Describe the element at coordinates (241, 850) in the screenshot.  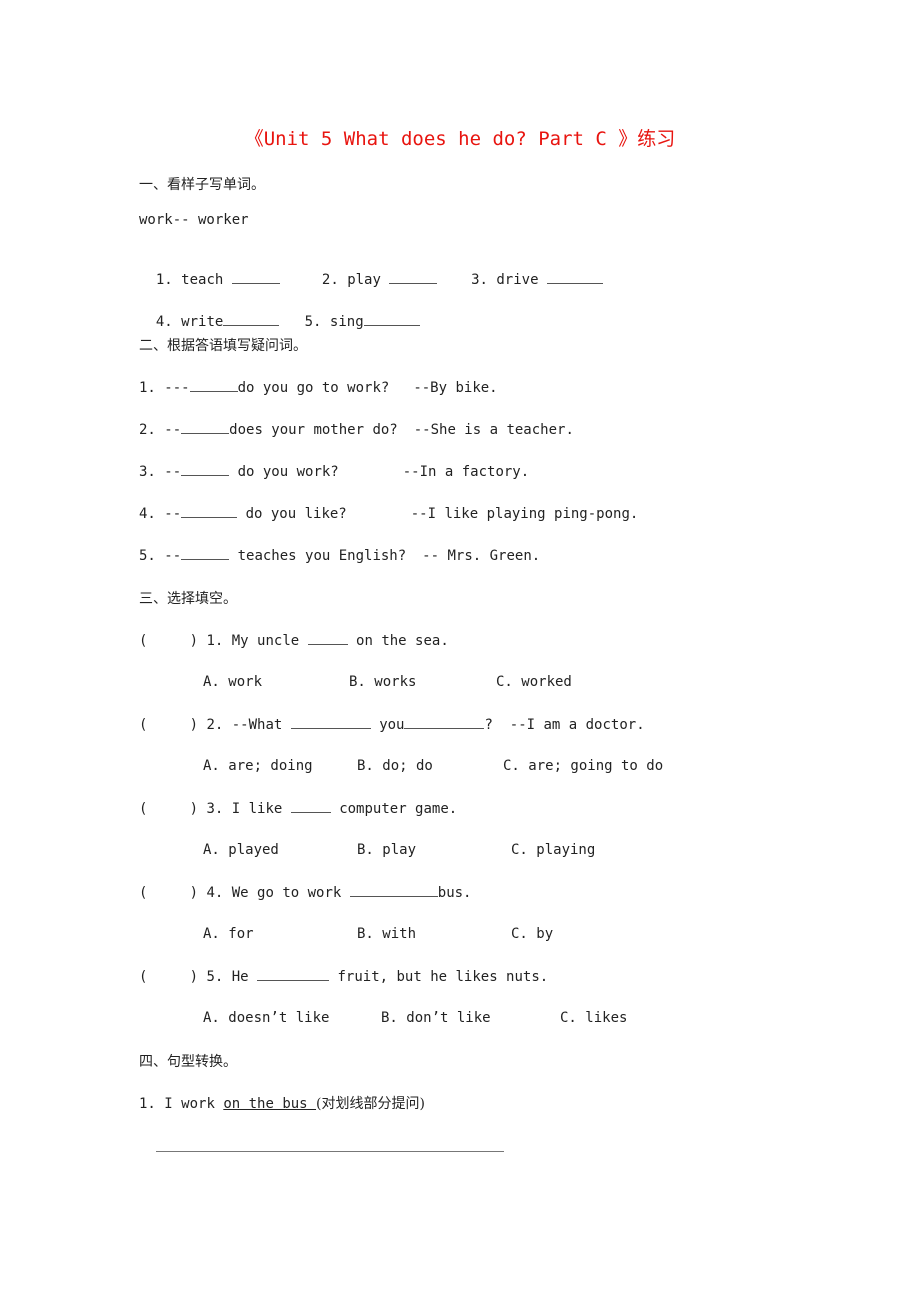
I see `option-a: A. played` at that location.